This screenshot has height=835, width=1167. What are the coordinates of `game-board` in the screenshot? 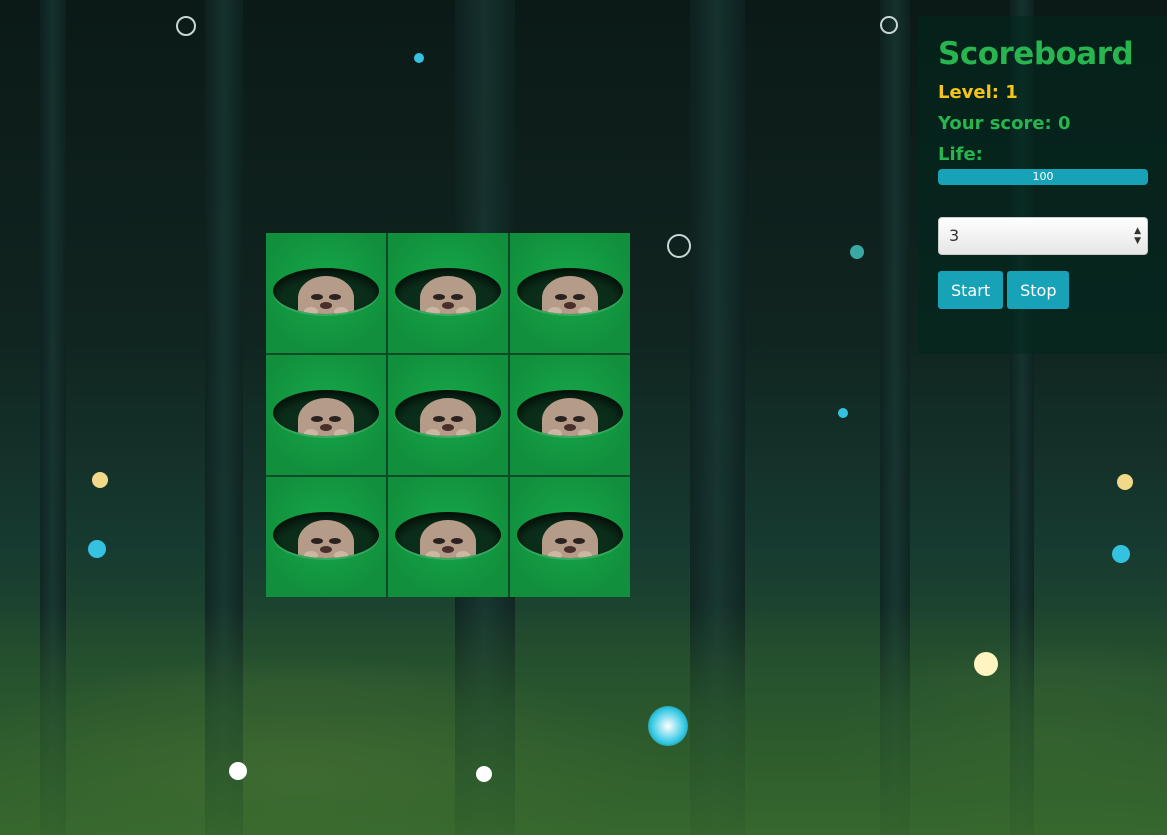 It's located at (448, 415).